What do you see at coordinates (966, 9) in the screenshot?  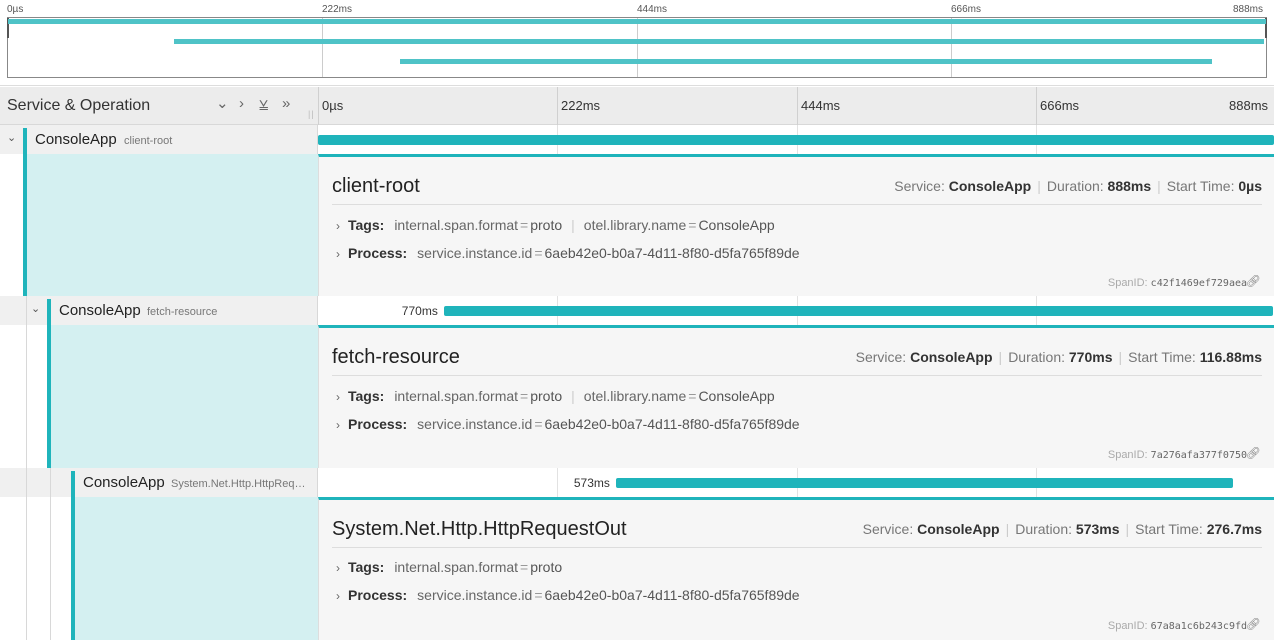 I see `minimap-tick: 666ms` at bounding box center [966, 9].